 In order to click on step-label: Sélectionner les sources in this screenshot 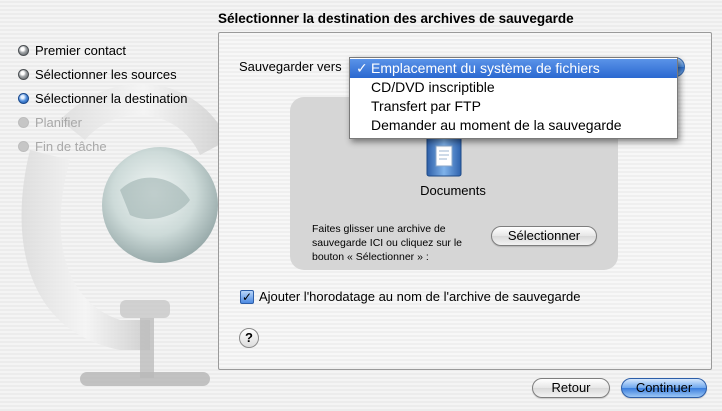, I will do `click(106, 74)`.